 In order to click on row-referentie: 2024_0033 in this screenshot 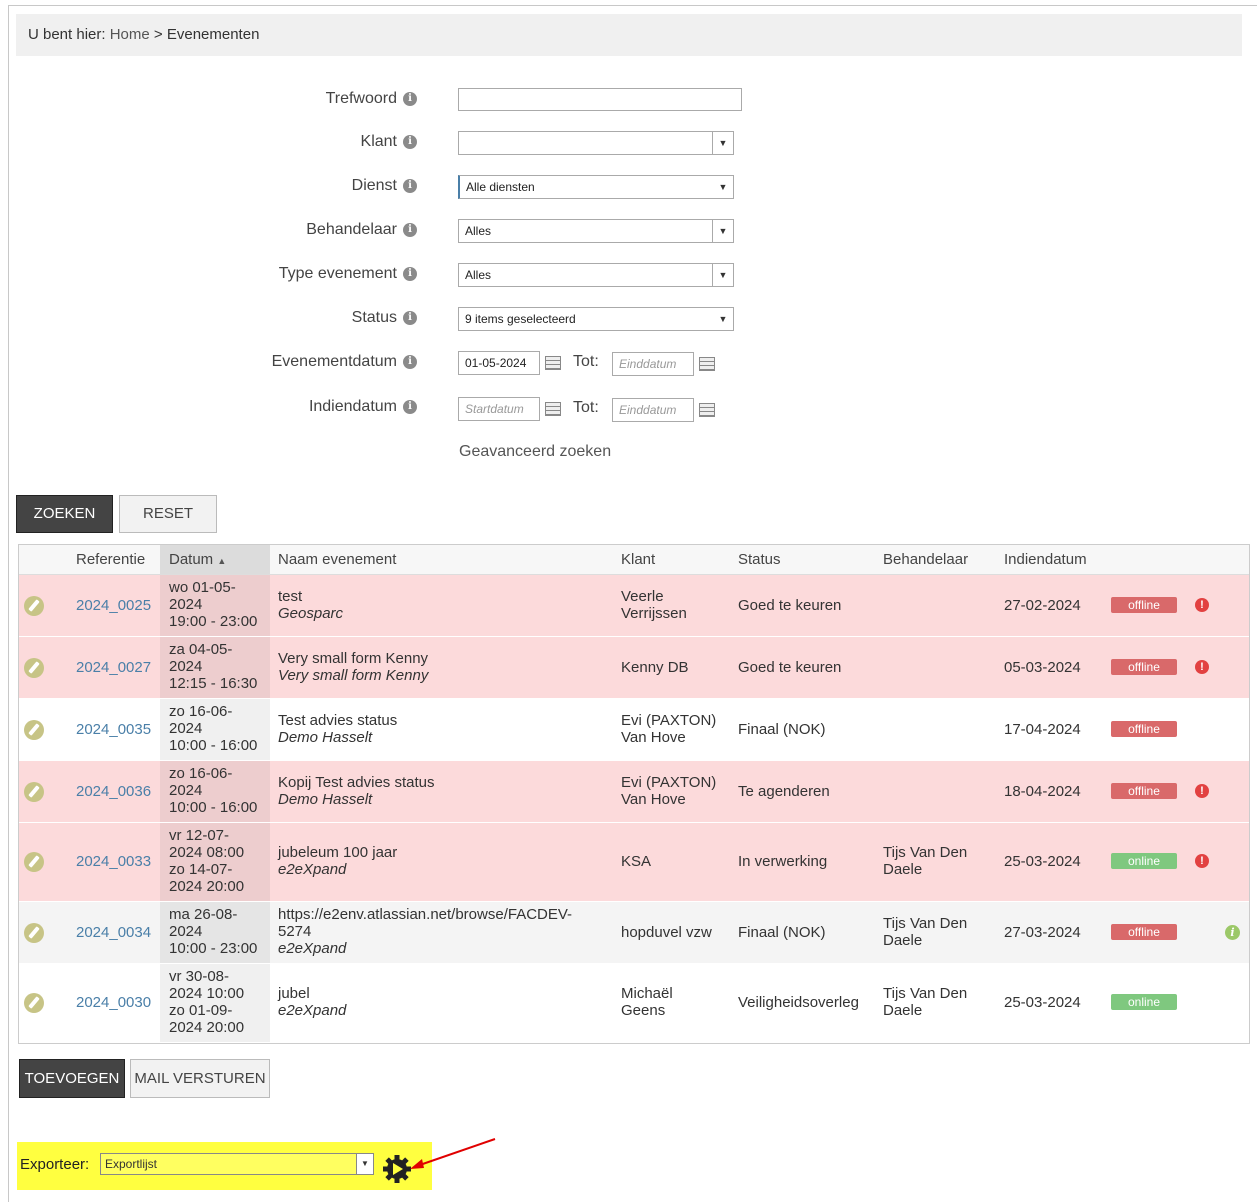, I will do `click(113, 861)`.